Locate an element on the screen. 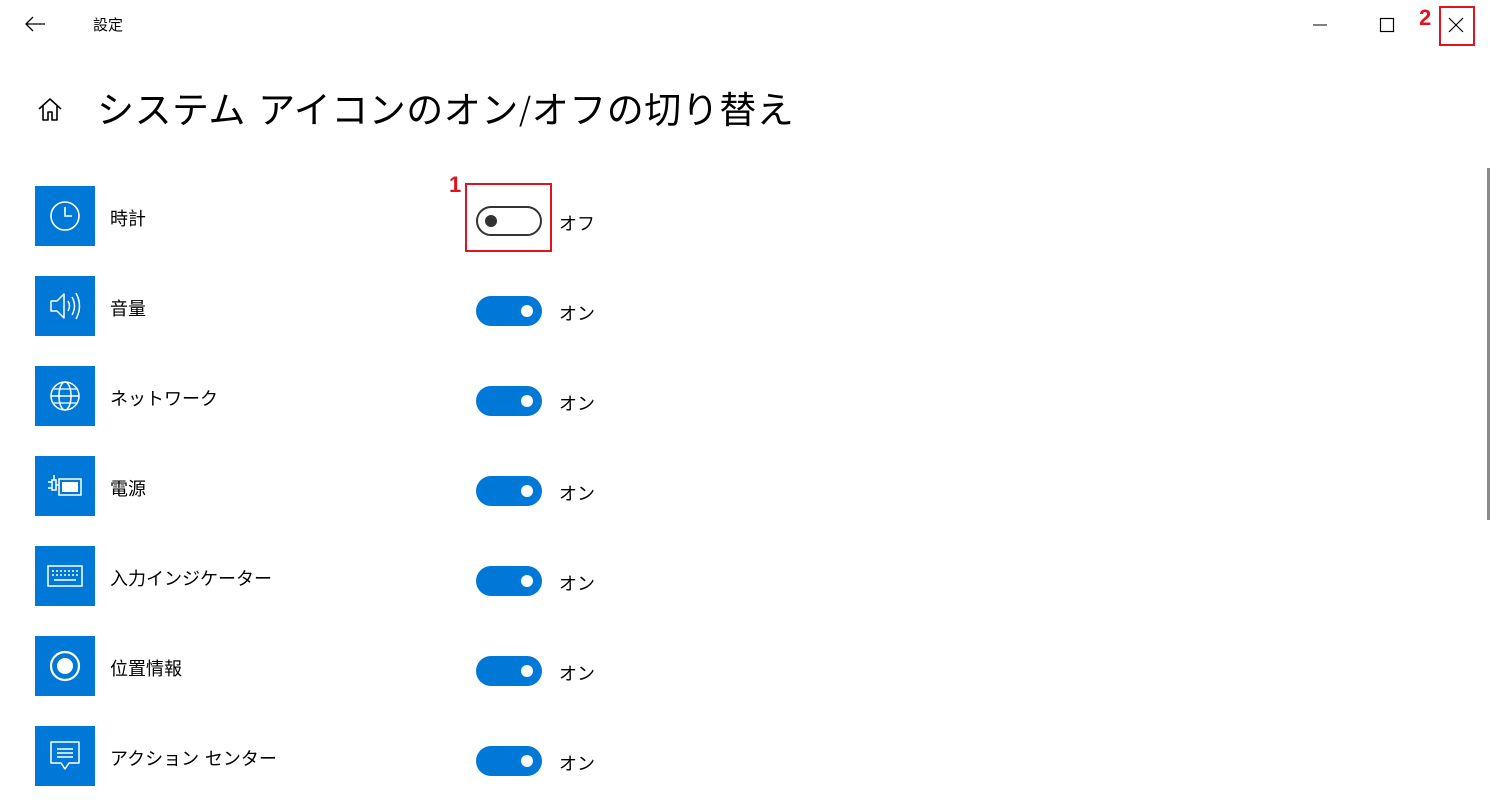 The width and height of the screenshot is (1490, 804). clock-icon is located at coordinates (65, 216).